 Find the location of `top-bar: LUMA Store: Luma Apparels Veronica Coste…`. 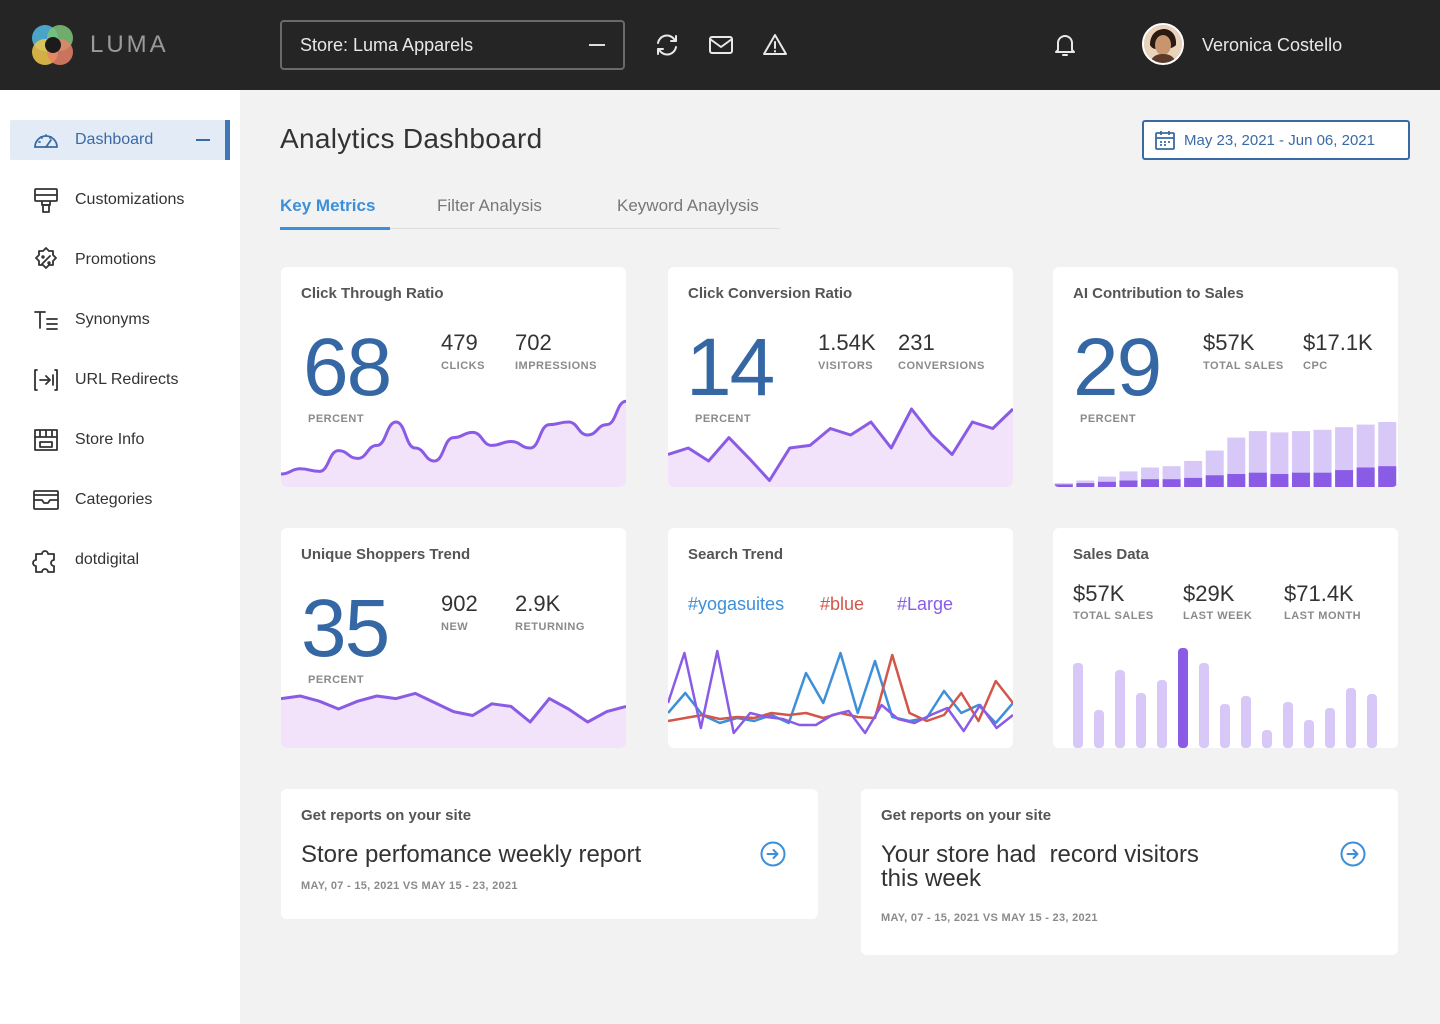

top-bar: LUMA Store: Luma Apparels Veronica Coste… is located at coordinates (720, 45).